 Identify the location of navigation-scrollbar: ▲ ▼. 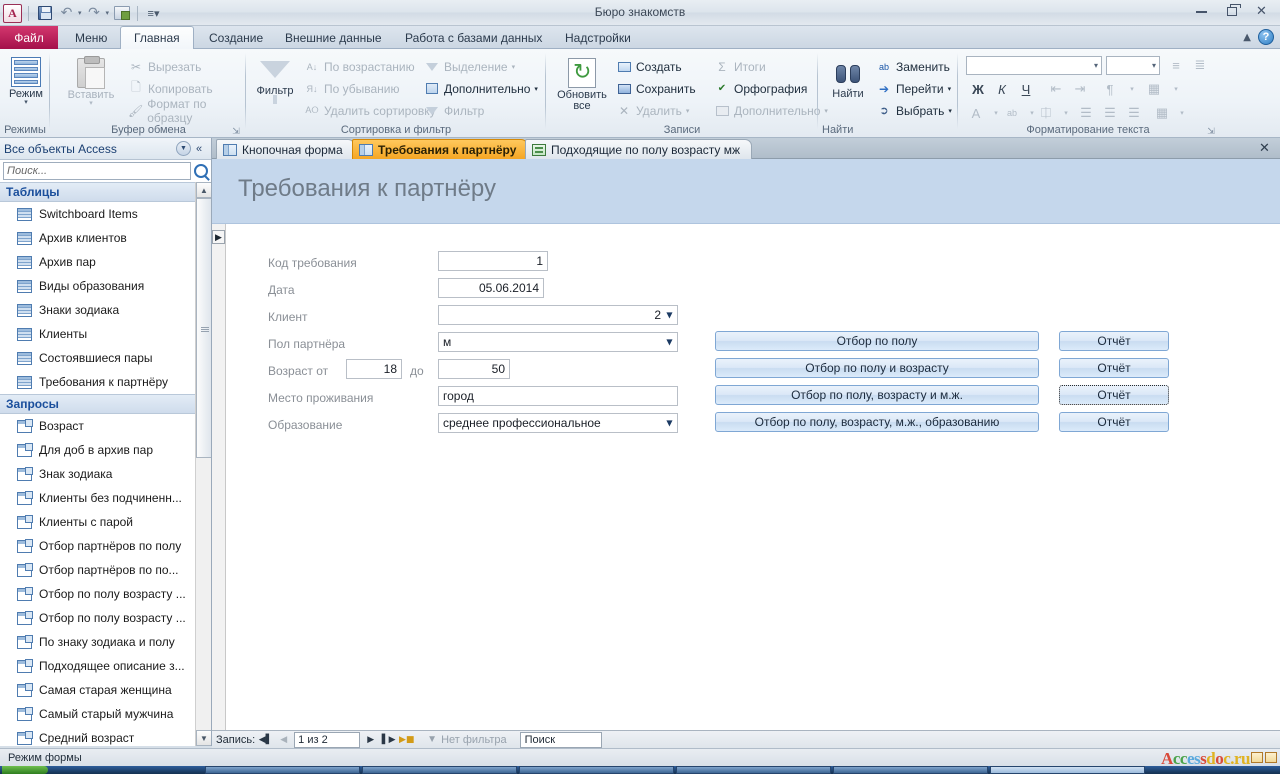
(203, 464).